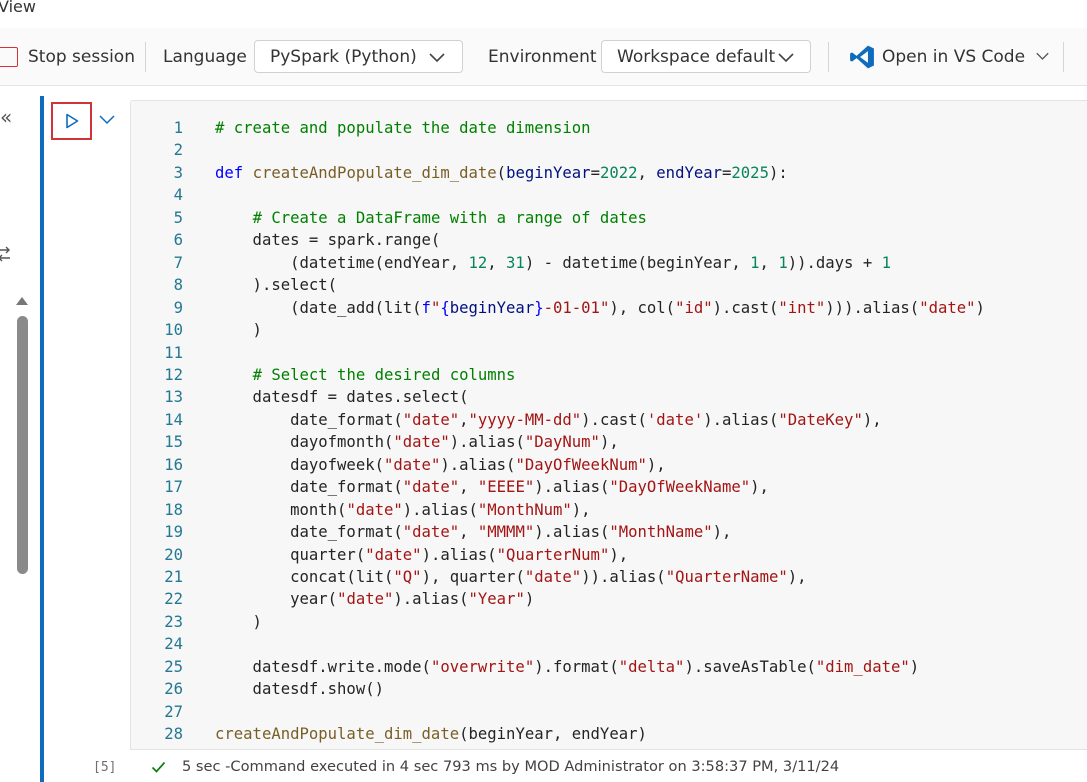  Describe the element at coordinates (178, 285) in the screenshot. I see `line-number: 8` at that location.